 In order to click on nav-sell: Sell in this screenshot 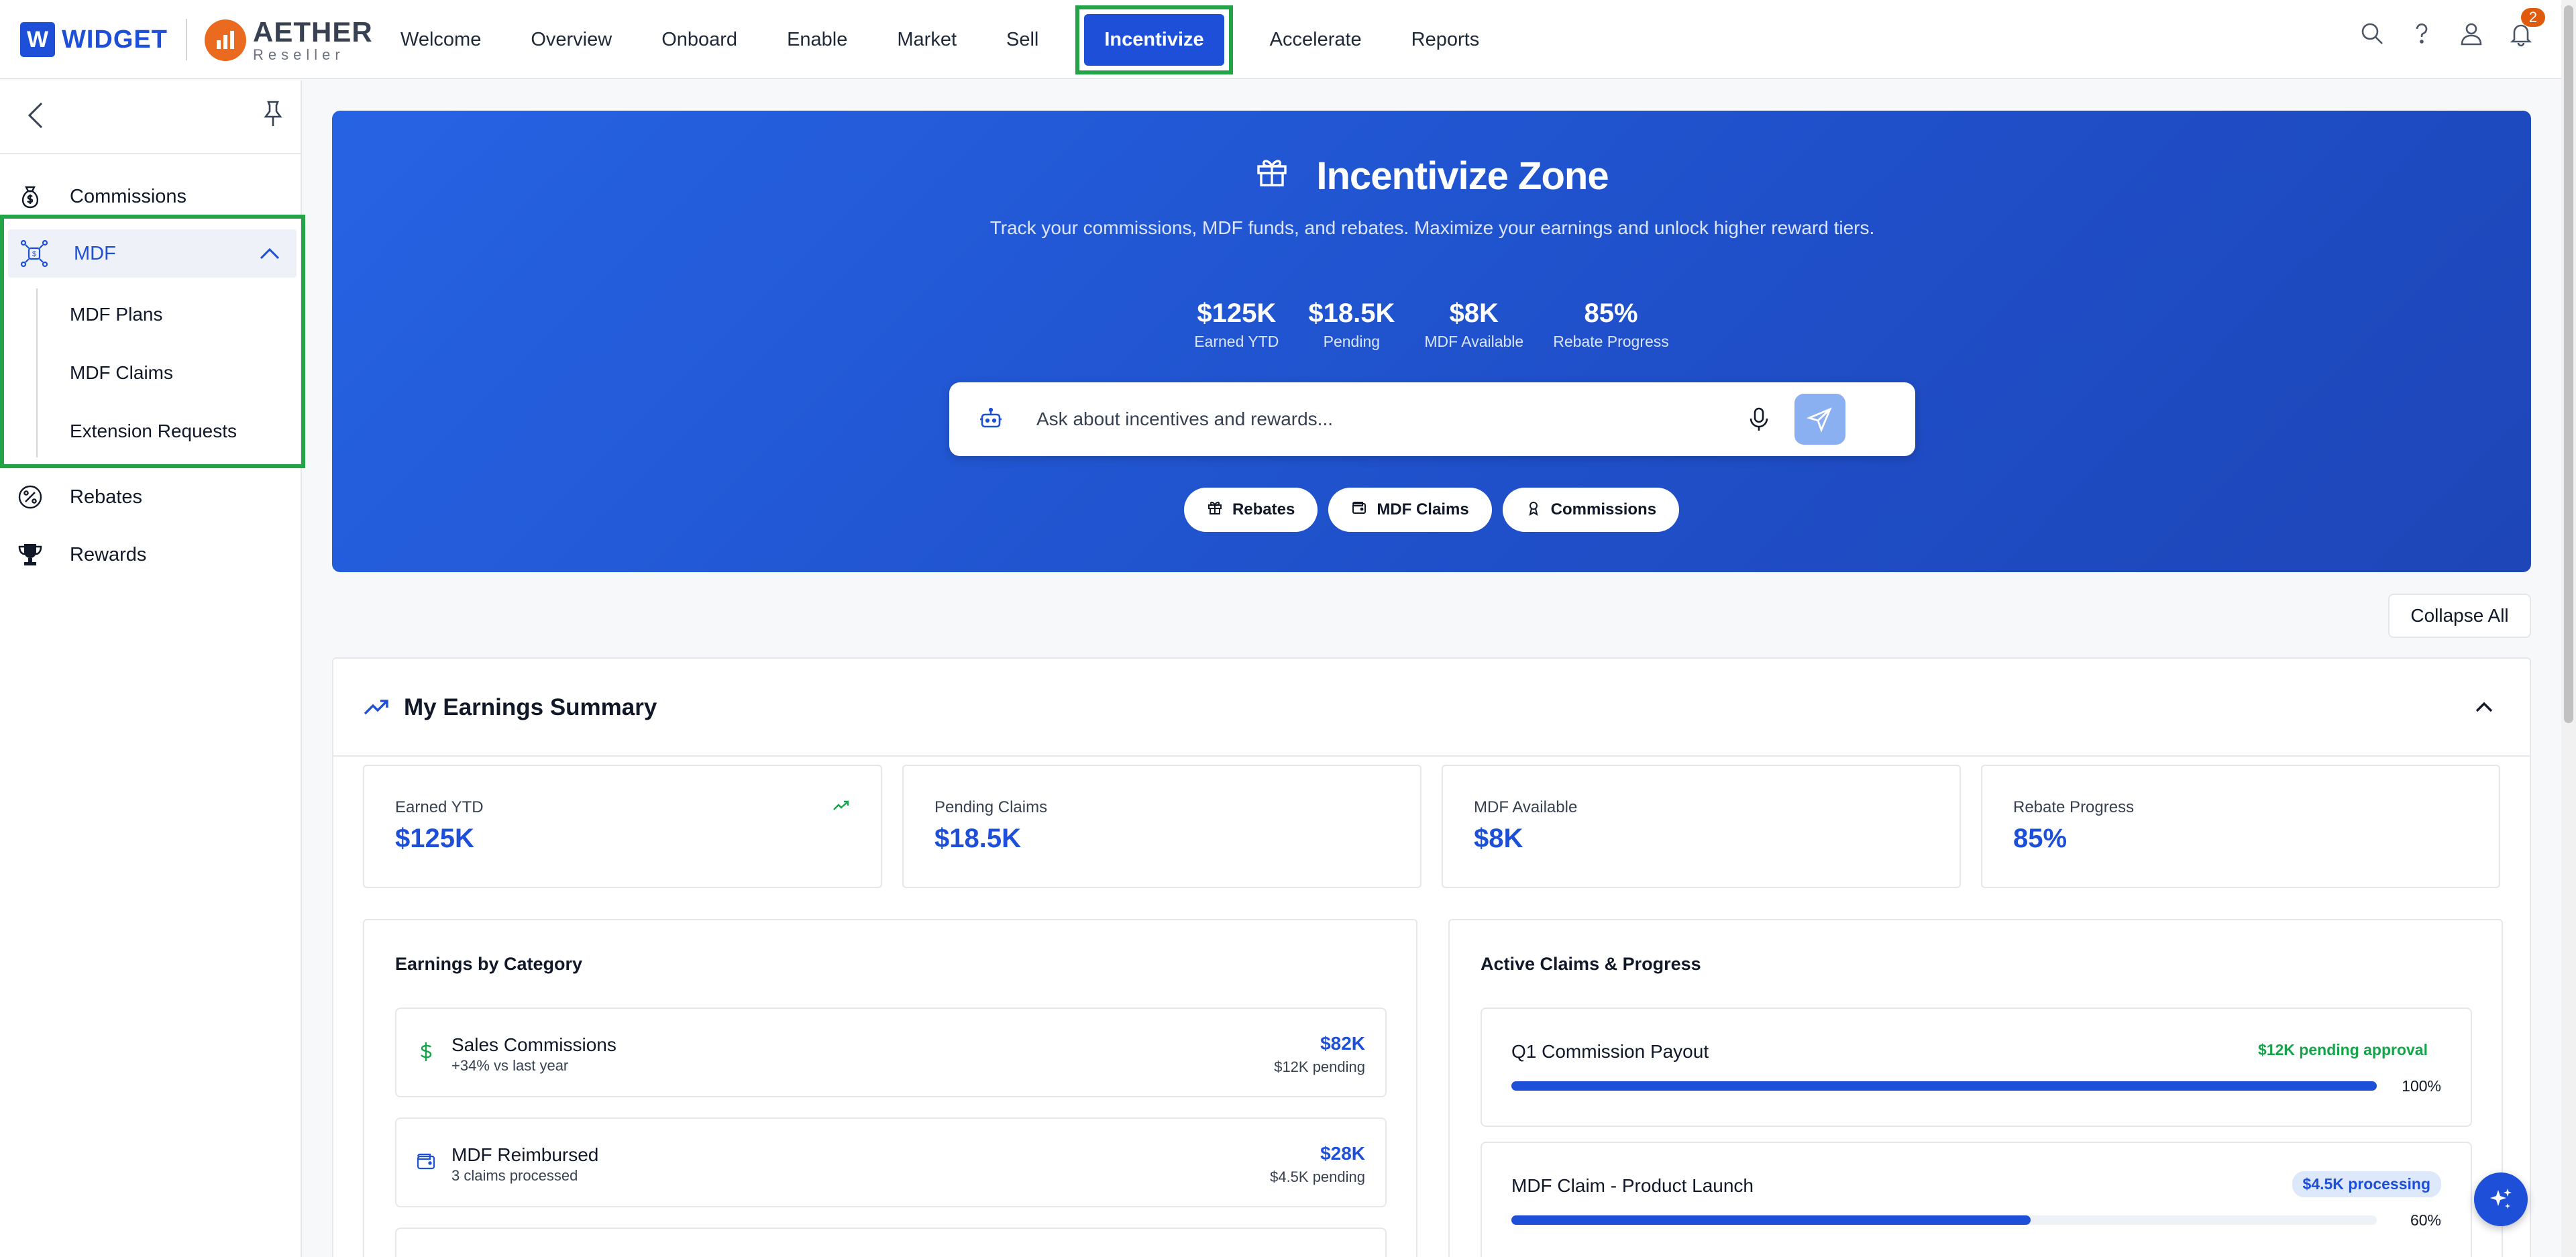, I will do `click(1022, 39)`.